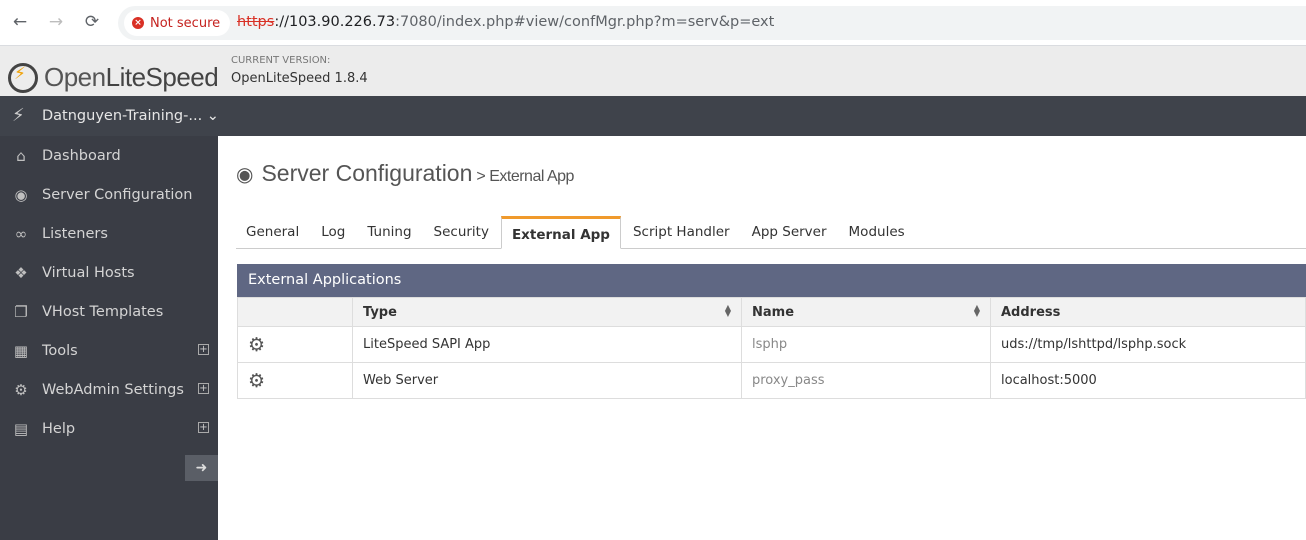  I want to click on table-header-row: Type ▲ ▼ Name ▲ ▼ Address, so click(771, 312).